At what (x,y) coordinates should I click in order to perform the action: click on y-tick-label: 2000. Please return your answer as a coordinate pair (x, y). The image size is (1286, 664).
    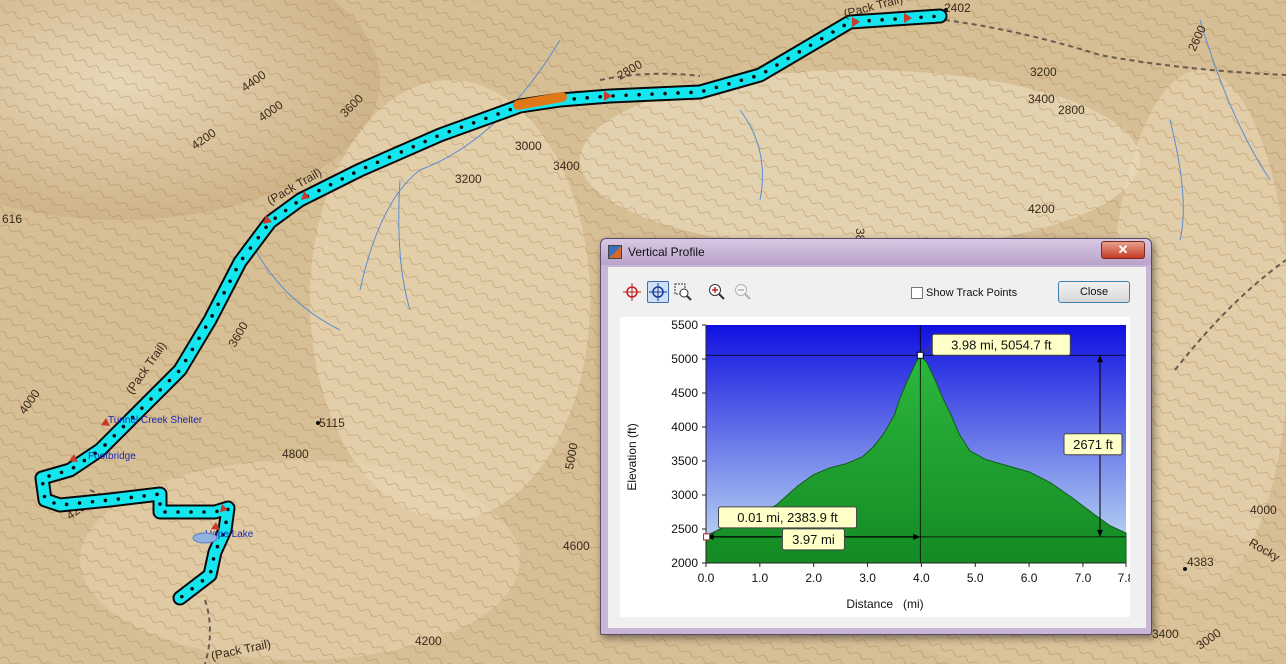
    Looking at the image, I should click on (684, 563).